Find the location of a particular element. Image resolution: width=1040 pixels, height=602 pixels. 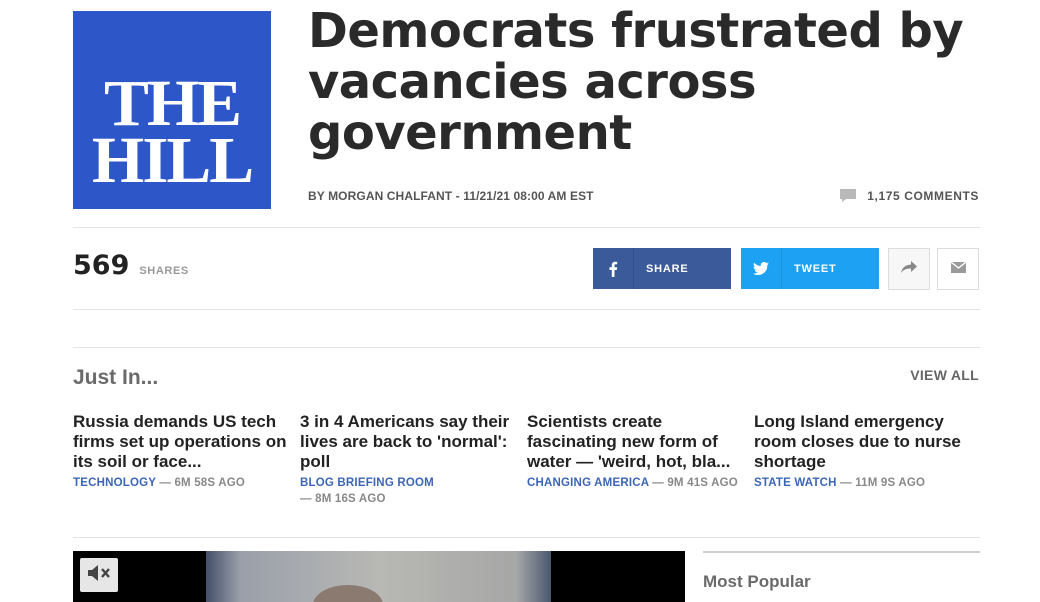

story-category: STATE WATCH is located at coordinates (795, 483).